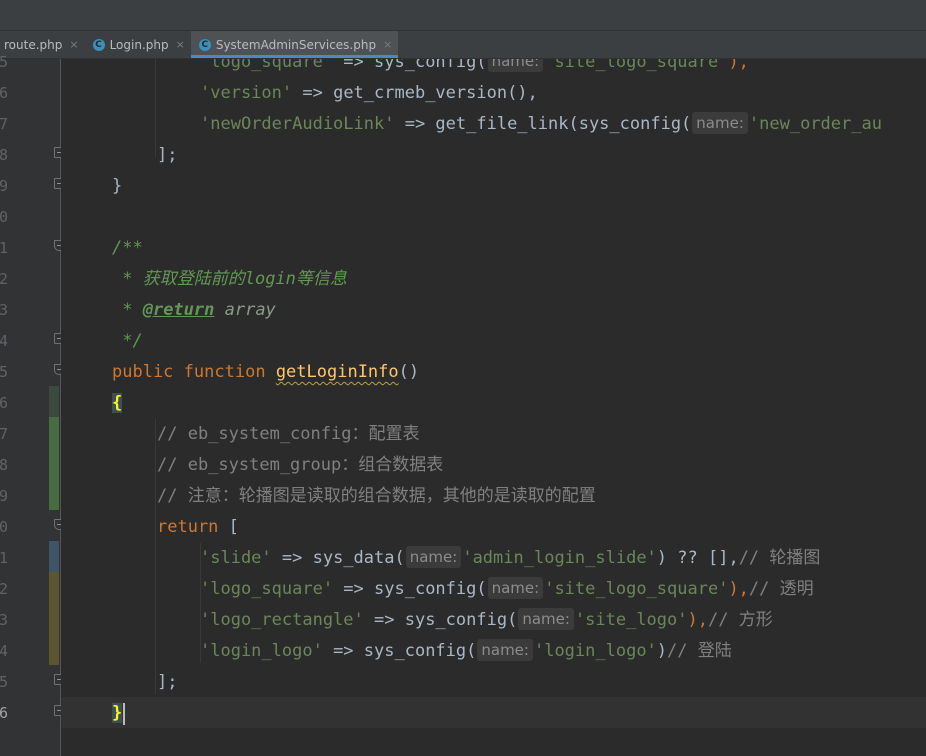 Image resolution: width=926 pixels, height=756 pixels. What do you see at coordinates (124, 714) in the screenshot?
I see `text-caret` at bounding box center [124, 714].